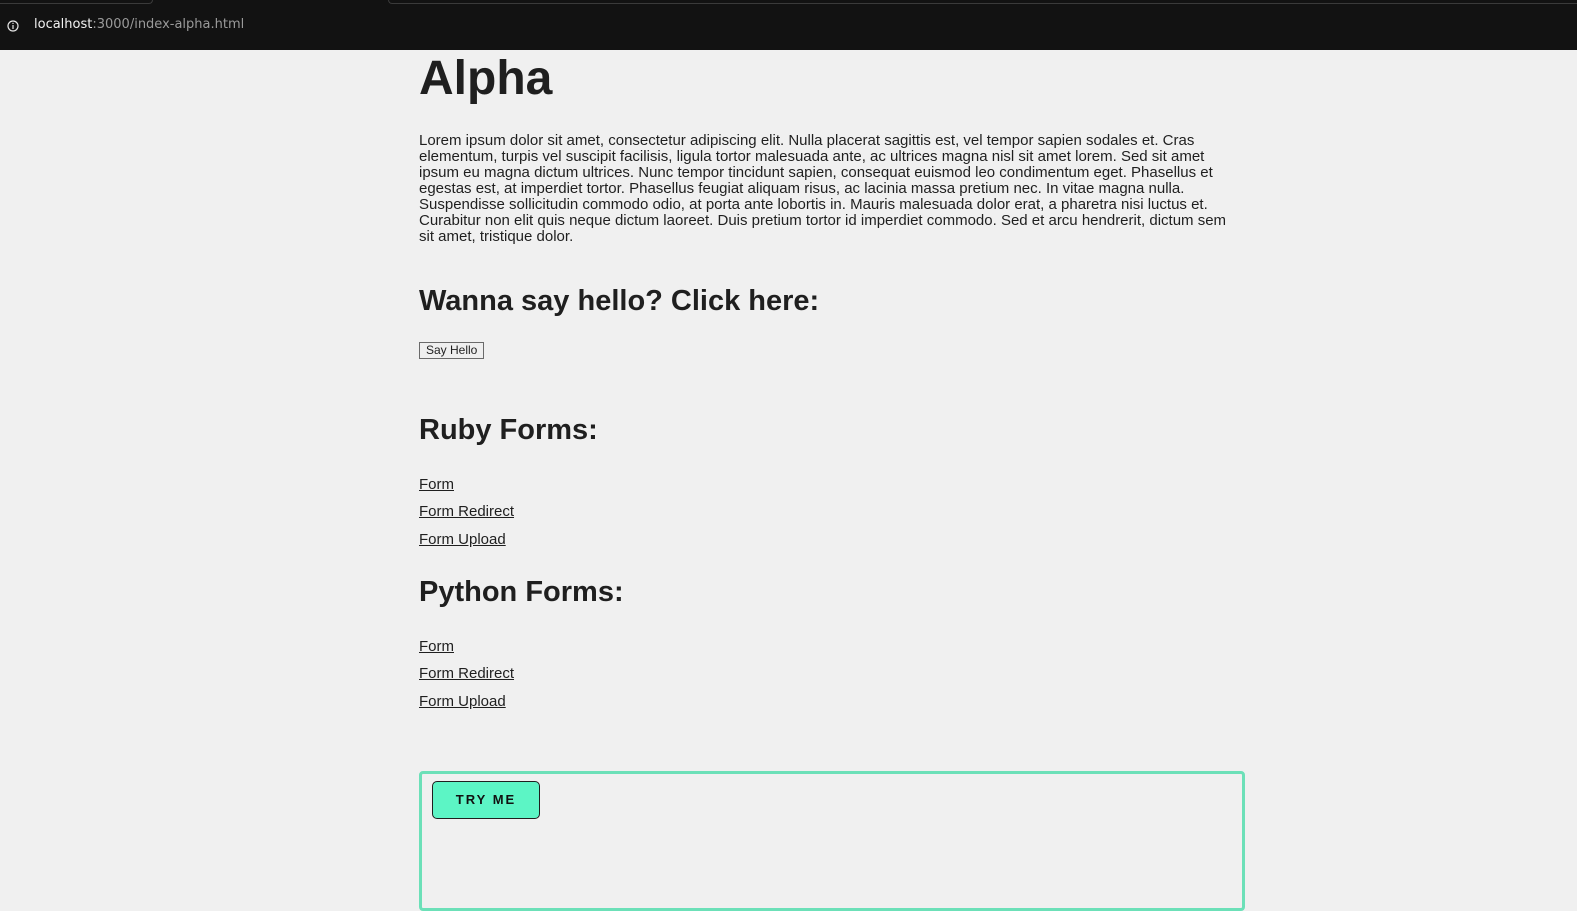 The height and width of the screenshot is (911, 1577). Describe the element at coordinates (168, 24) in the screenshot. I see `url-path: :3000/index-alpha.html` at that location.